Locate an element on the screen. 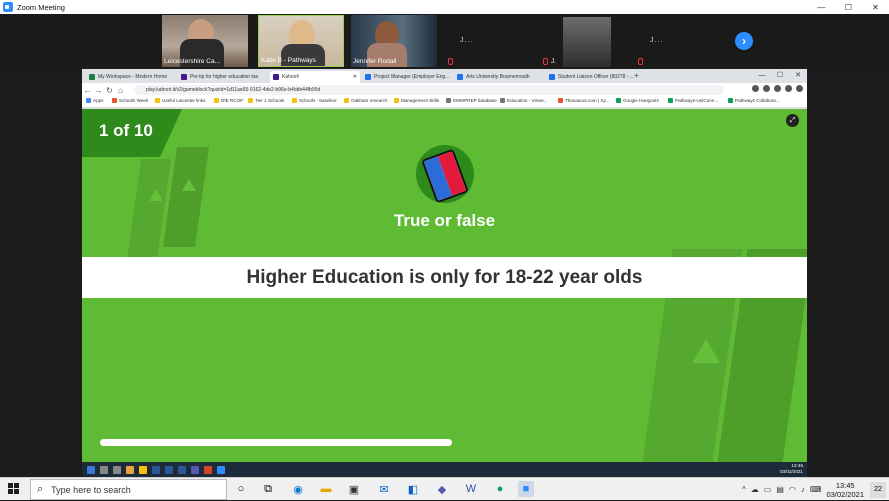 The height and width of the screenshot is (501, 889). question-counter: 1 of 10 is located at coordinates (126, 130).